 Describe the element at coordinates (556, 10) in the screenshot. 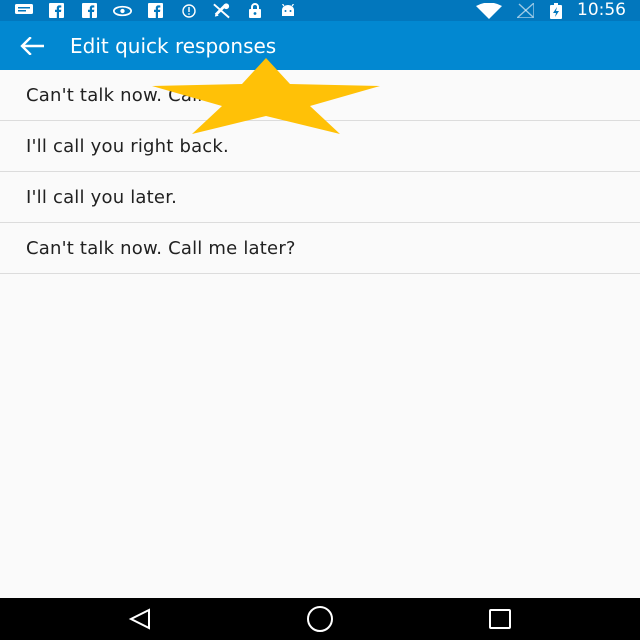

I see `battery-charging-icon` at that location.